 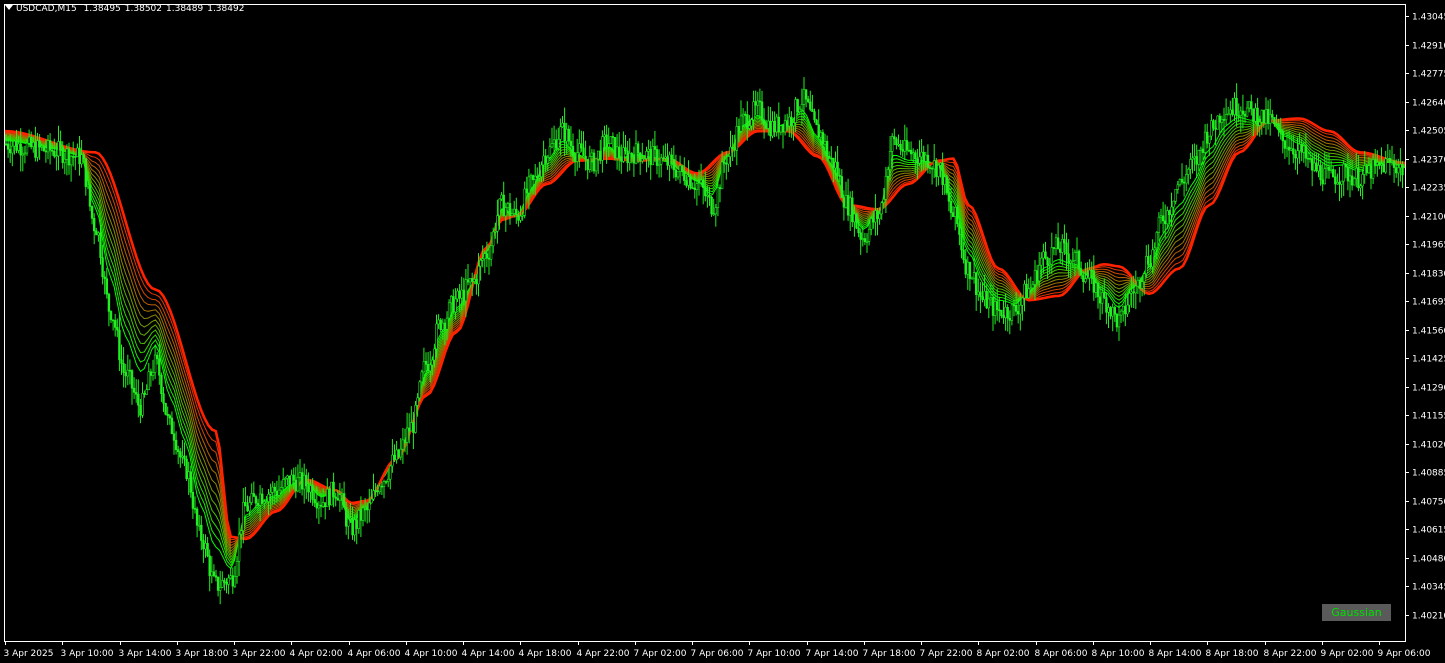 I want to click on x-tick-label: 3 Apr 18:00, so click(x=202, y=654).